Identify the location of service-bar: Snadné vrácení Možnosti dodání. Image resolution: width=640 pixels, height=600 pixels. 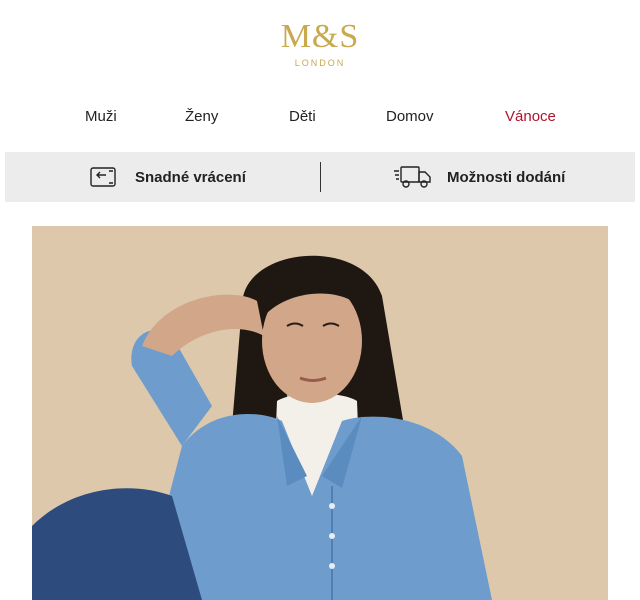
(320, 177).